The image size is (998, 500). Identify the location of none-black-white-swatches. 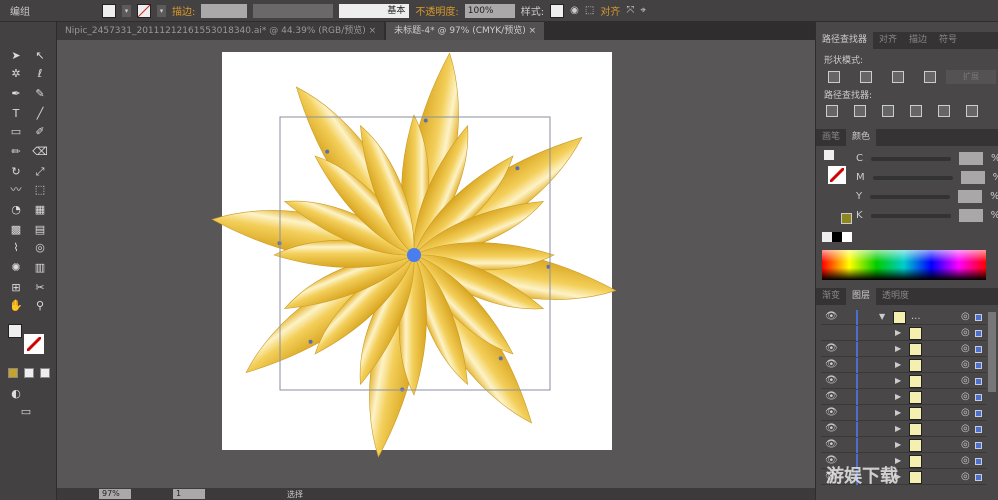
(837, 237).